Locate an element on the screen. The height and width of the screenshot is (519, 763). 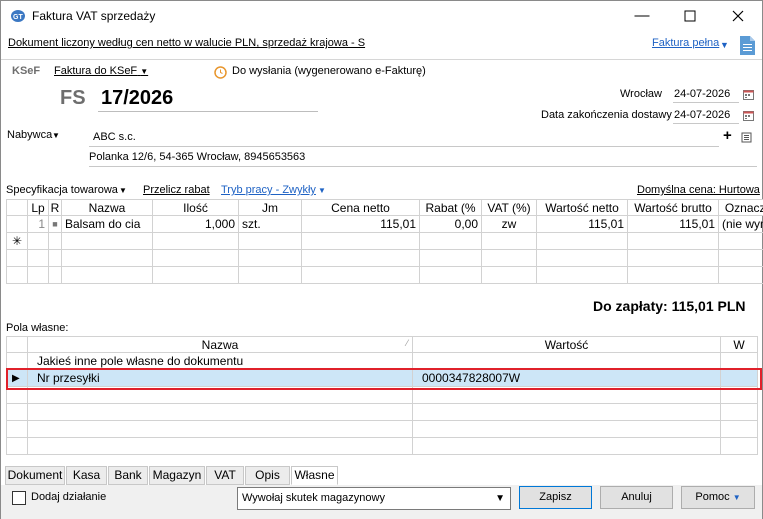
issue-date-underline is located at coordinates (706, 102).